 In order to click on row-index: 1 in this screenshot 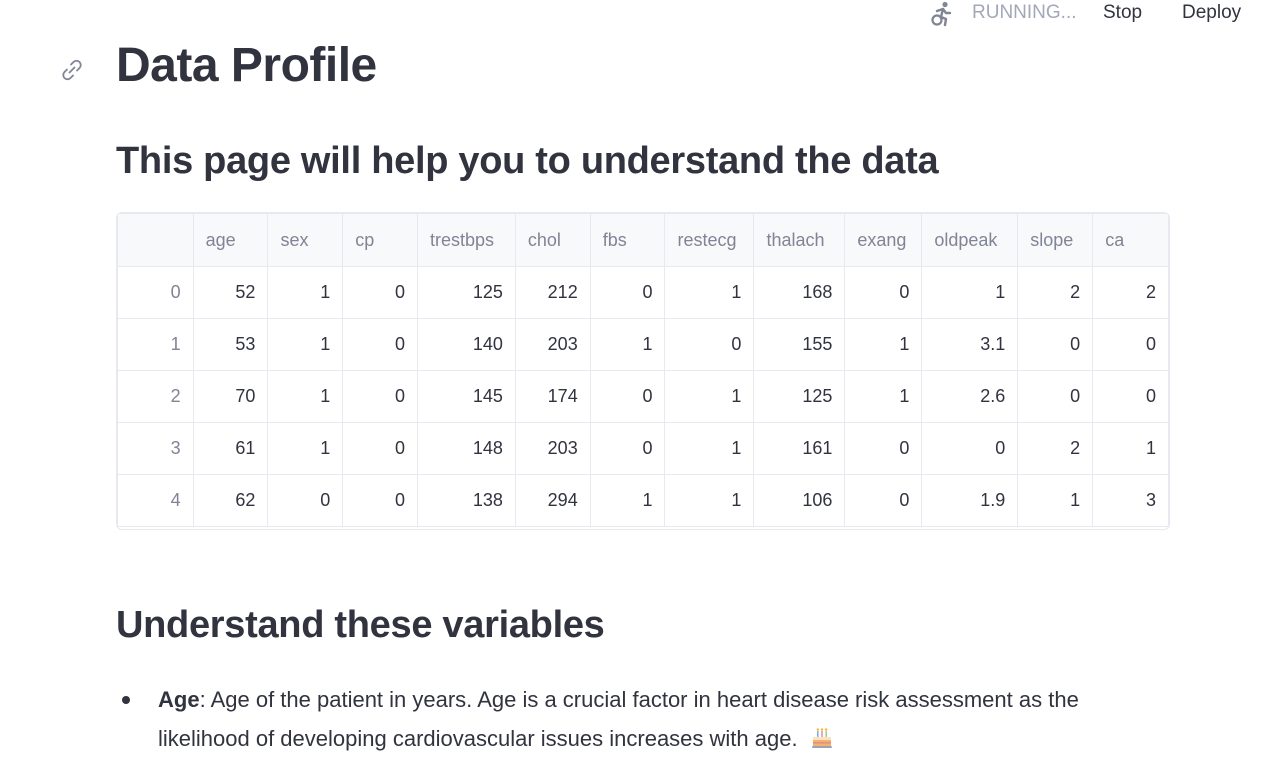, I will do `click(155, 344)`.